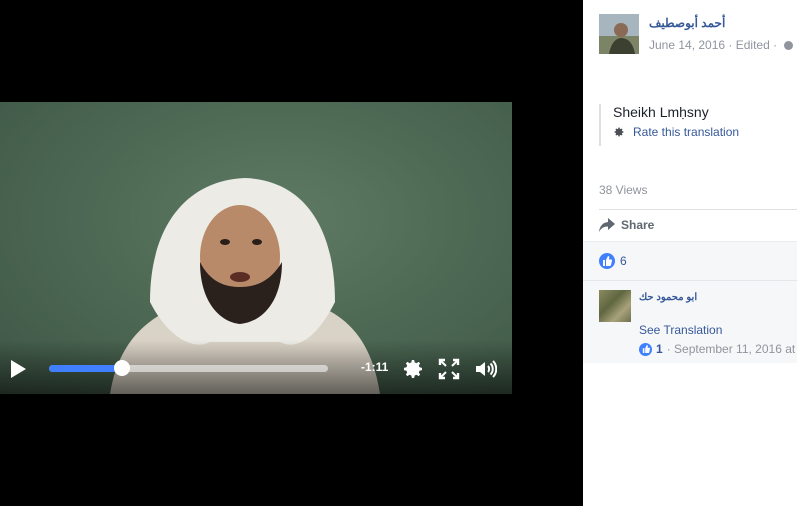 The height and width of the screenshot is (506, 797). Describe the element at coordinates (731, 349) in the screenshot. I see `comment-date: · September 11, 2016 at` at that location.